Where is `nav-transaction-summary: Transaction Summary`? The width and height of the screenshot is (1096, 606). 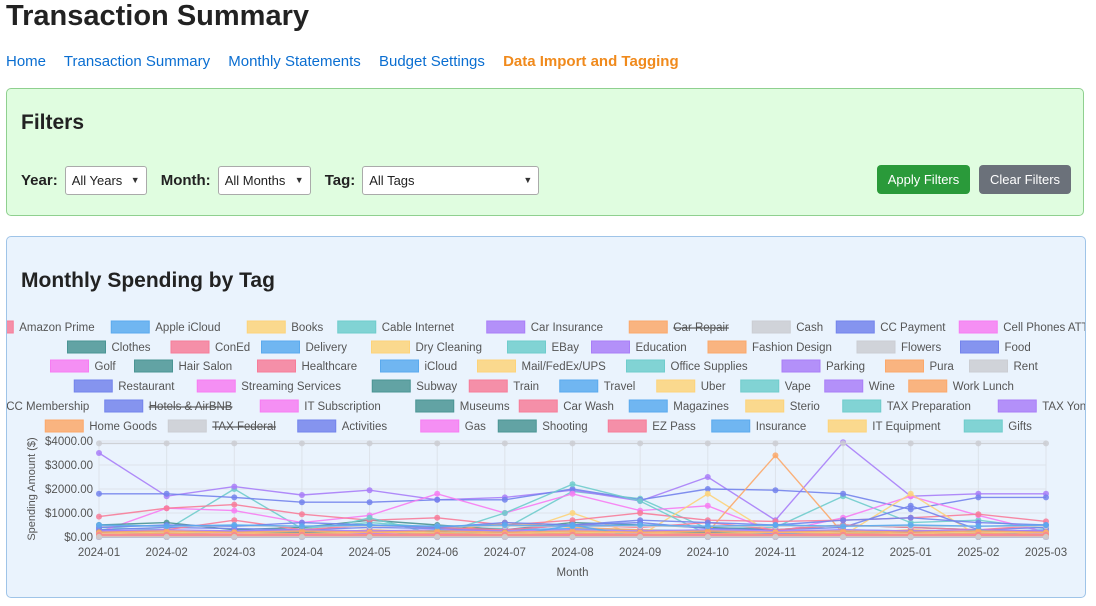 nav-transaction-summary: Transaction Summary is located at coordinates (137, 61).